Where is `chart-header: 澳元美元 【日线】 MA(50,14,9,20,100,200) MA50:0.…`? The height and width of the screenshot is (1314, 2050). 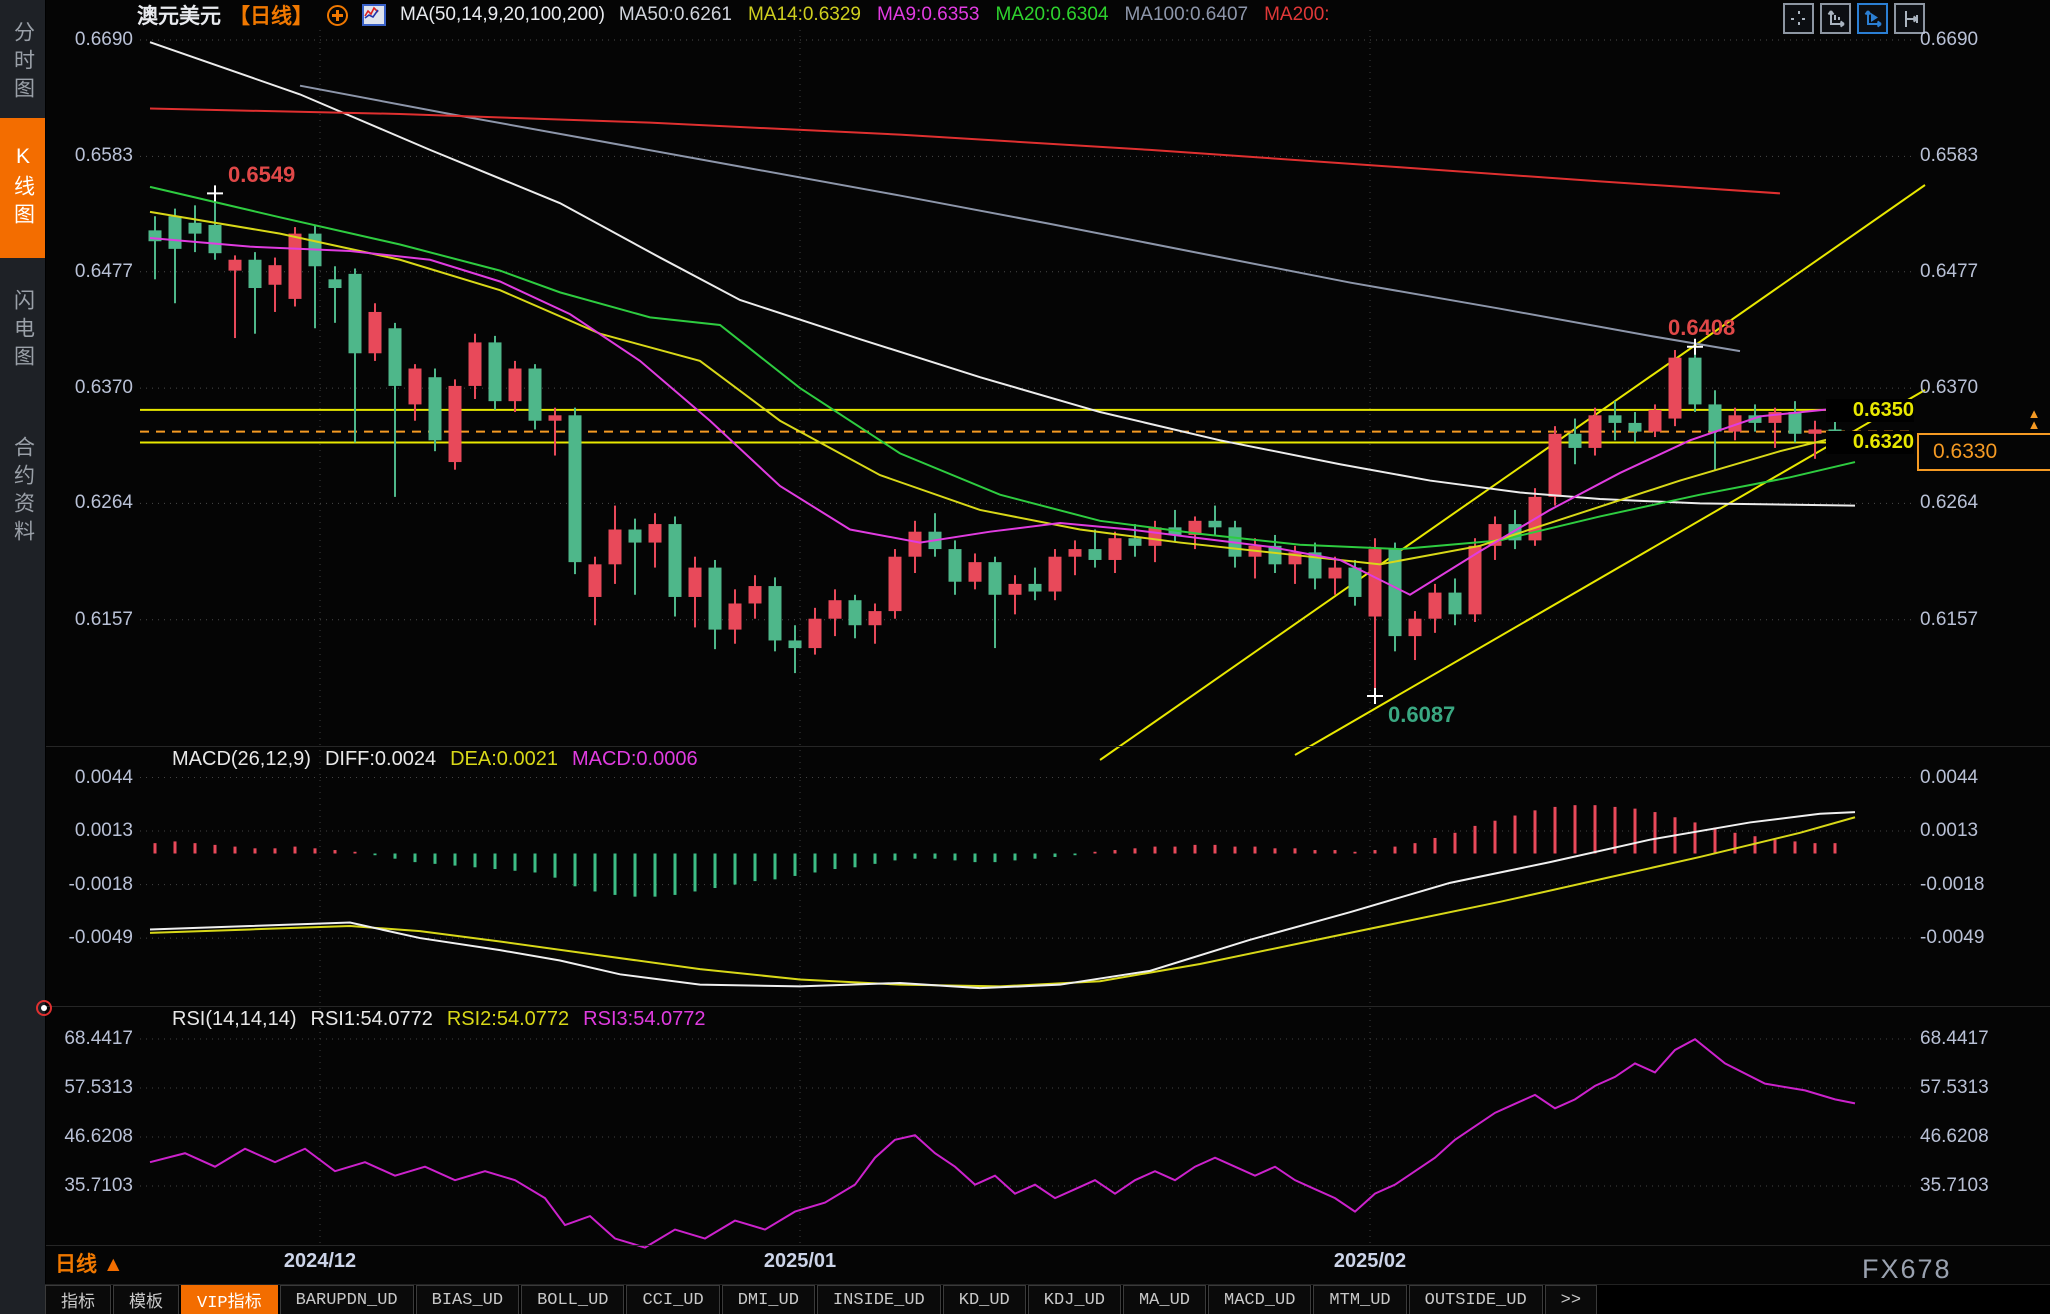 chart-header: 澳元美元 【日线】 MA(50,14,9,20,100,200) MA50:0.… is located at coordinates (733, 15).